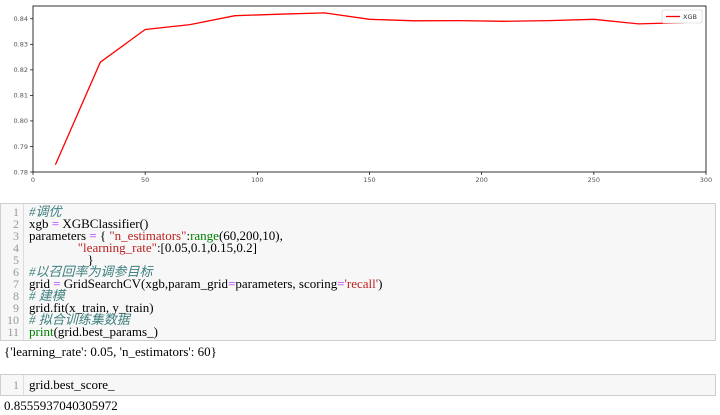  I want to click on code-token: =, so click(341, 283).